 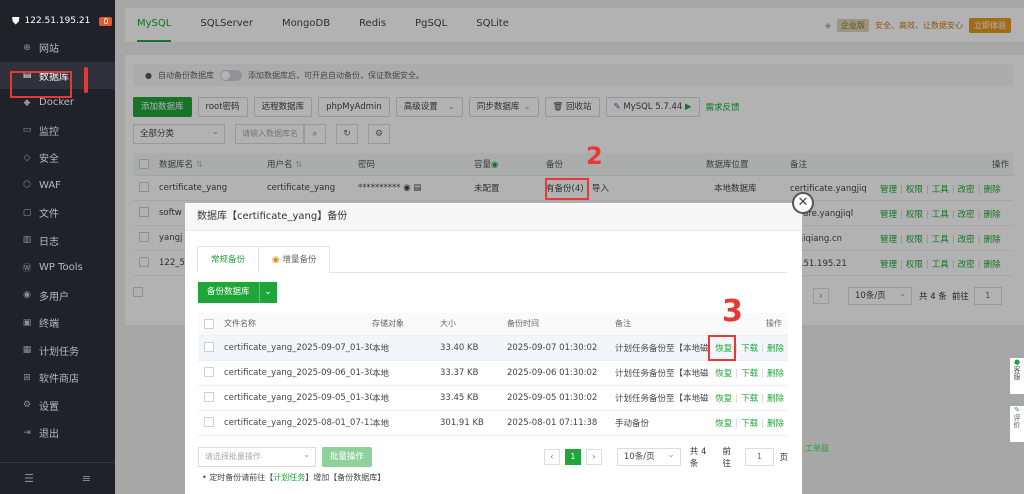 I want to click on sidebar-item-label: 计划任务, so click(x=59, y=352).